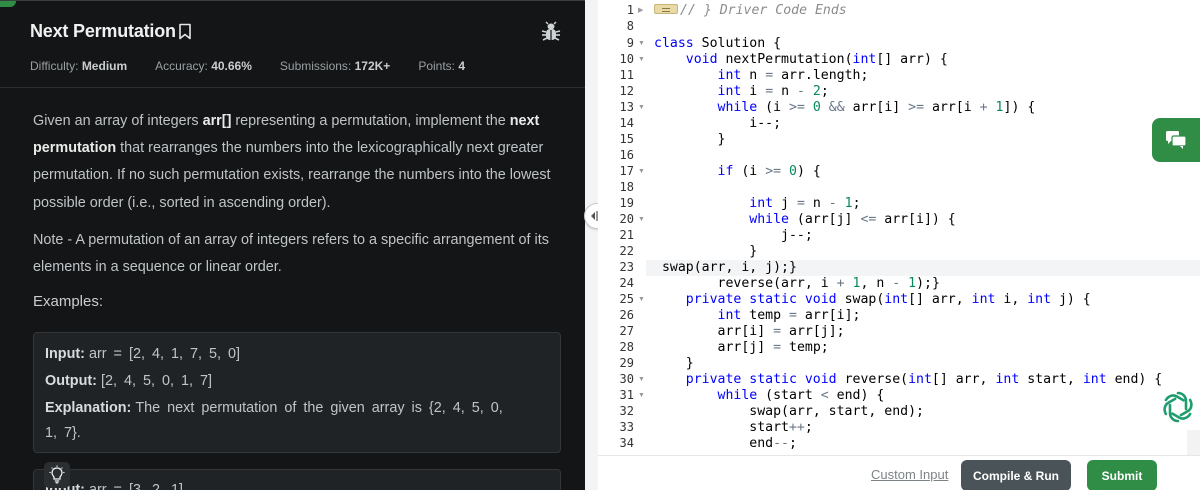  Describe the element at coordinates (626, 443) in the screenshot. I see `line-number: 34` at that location.